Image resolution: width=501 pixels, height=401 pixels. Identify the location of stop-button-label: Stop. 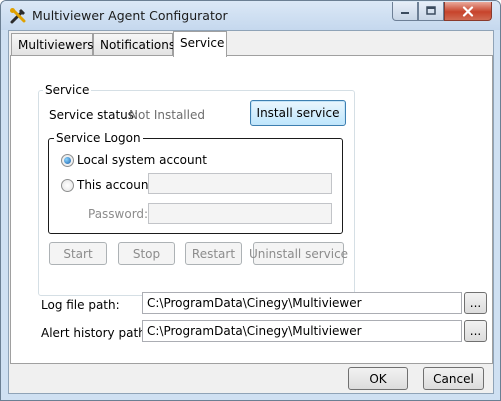
(146, 253).